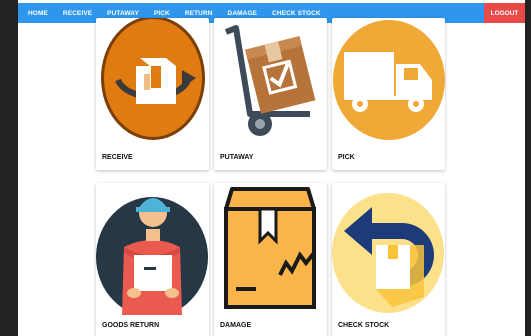 Image resolution: width=531 pixels, height=336 pixels. Describe the element at coordinates (157, 13) in the screenshot. I see `nav-pick: PICK` at that location.